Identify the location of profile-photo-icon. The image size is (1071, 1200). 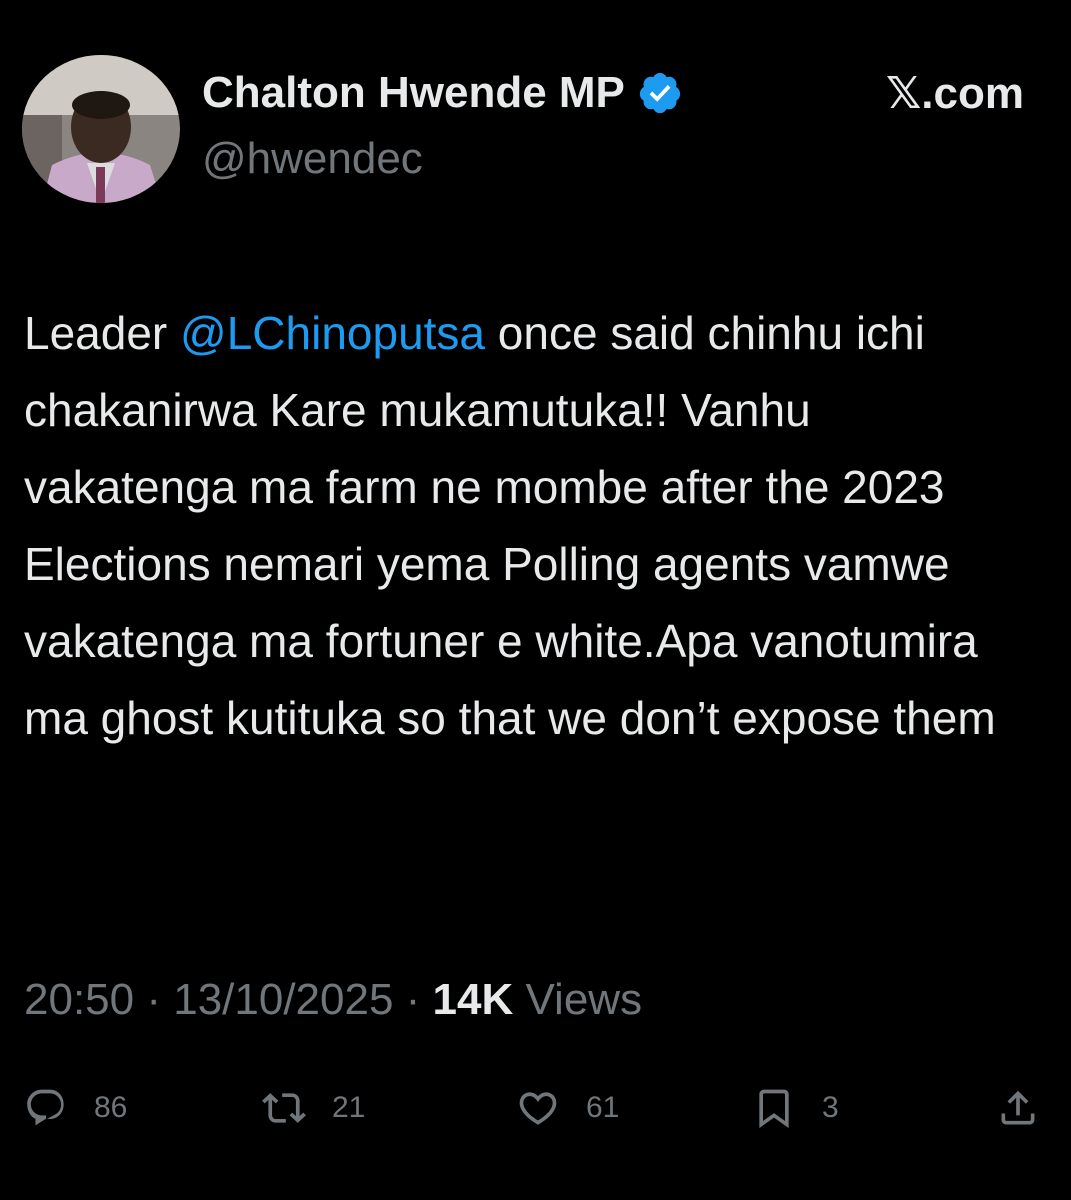
(101, 129).